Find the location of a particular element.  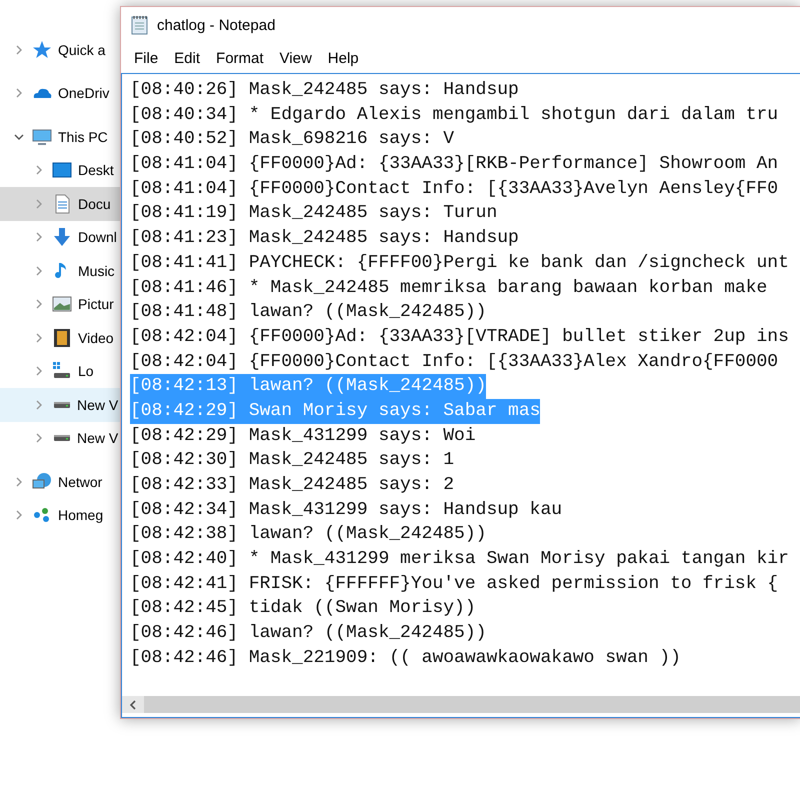

navigation-item: Video is located at coordinates (60, 337).